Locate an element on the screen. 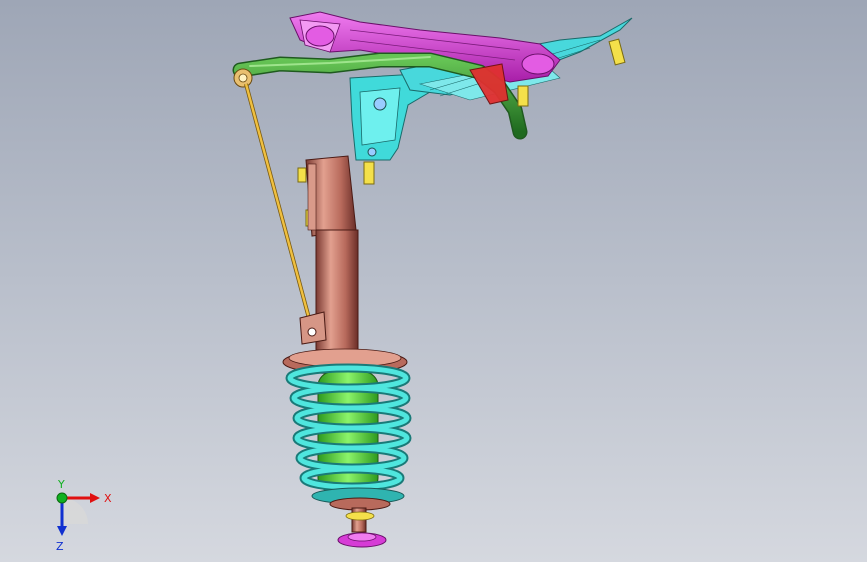  coil-spring is located at coordinates (348, 427).